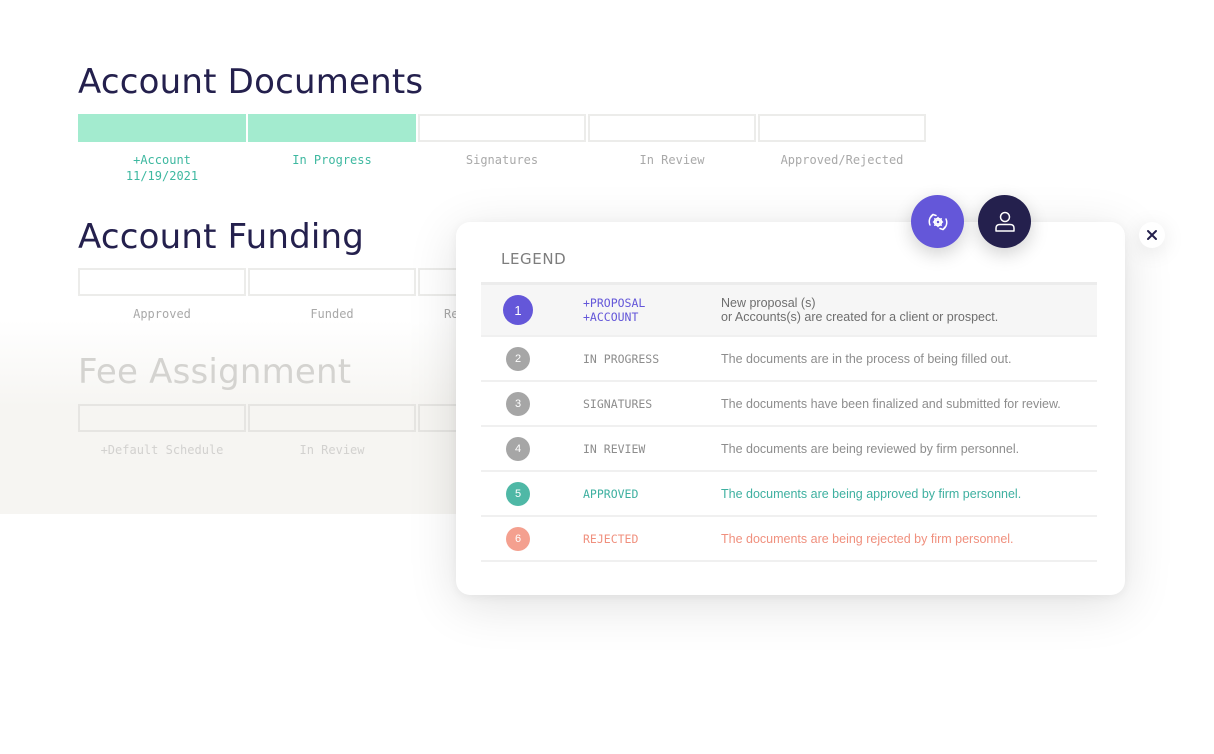 Image resolution: width=1214 pixels, height=754 pixels. Describe the element at coordinates (518, 310) in the screenshot. I see `step-number-badge: 1` at that location.